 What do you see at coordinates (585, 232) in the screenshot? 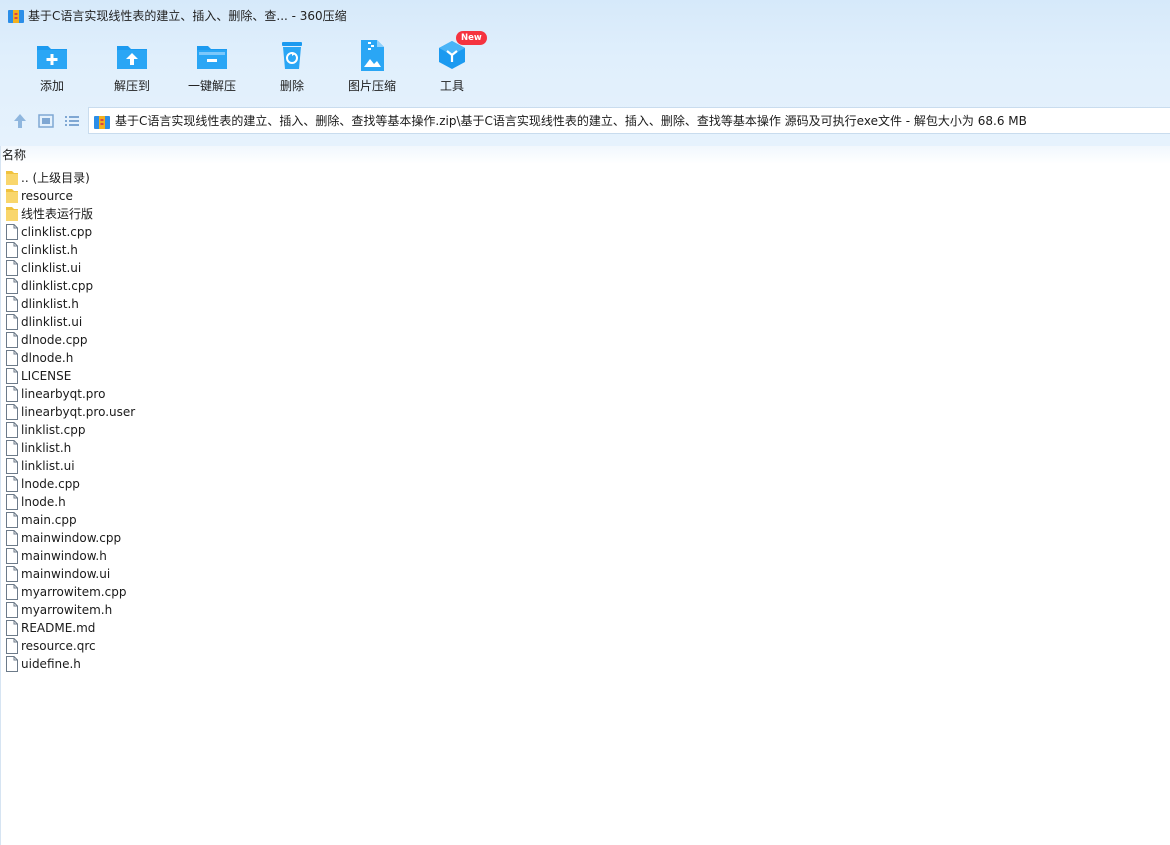
I see `file-row: clinklist.cpp` at bounding box center [585, 232].